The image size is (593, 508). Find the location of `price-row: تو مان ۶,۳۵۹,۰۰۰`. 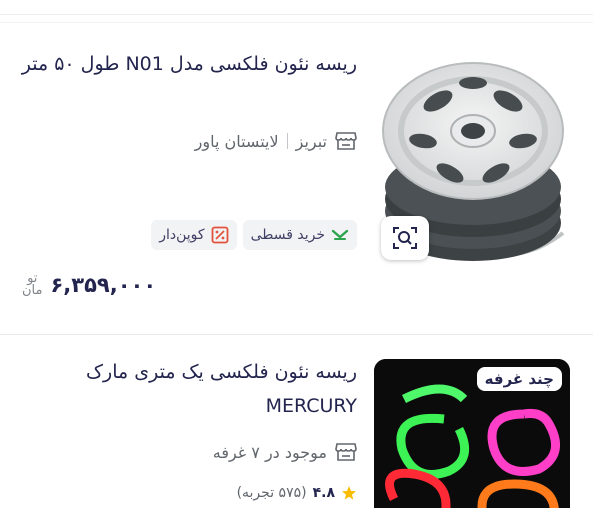

price-row: تو مان ۶,۳۵۹,۰۰۰ is located at coordinates (89, 284).